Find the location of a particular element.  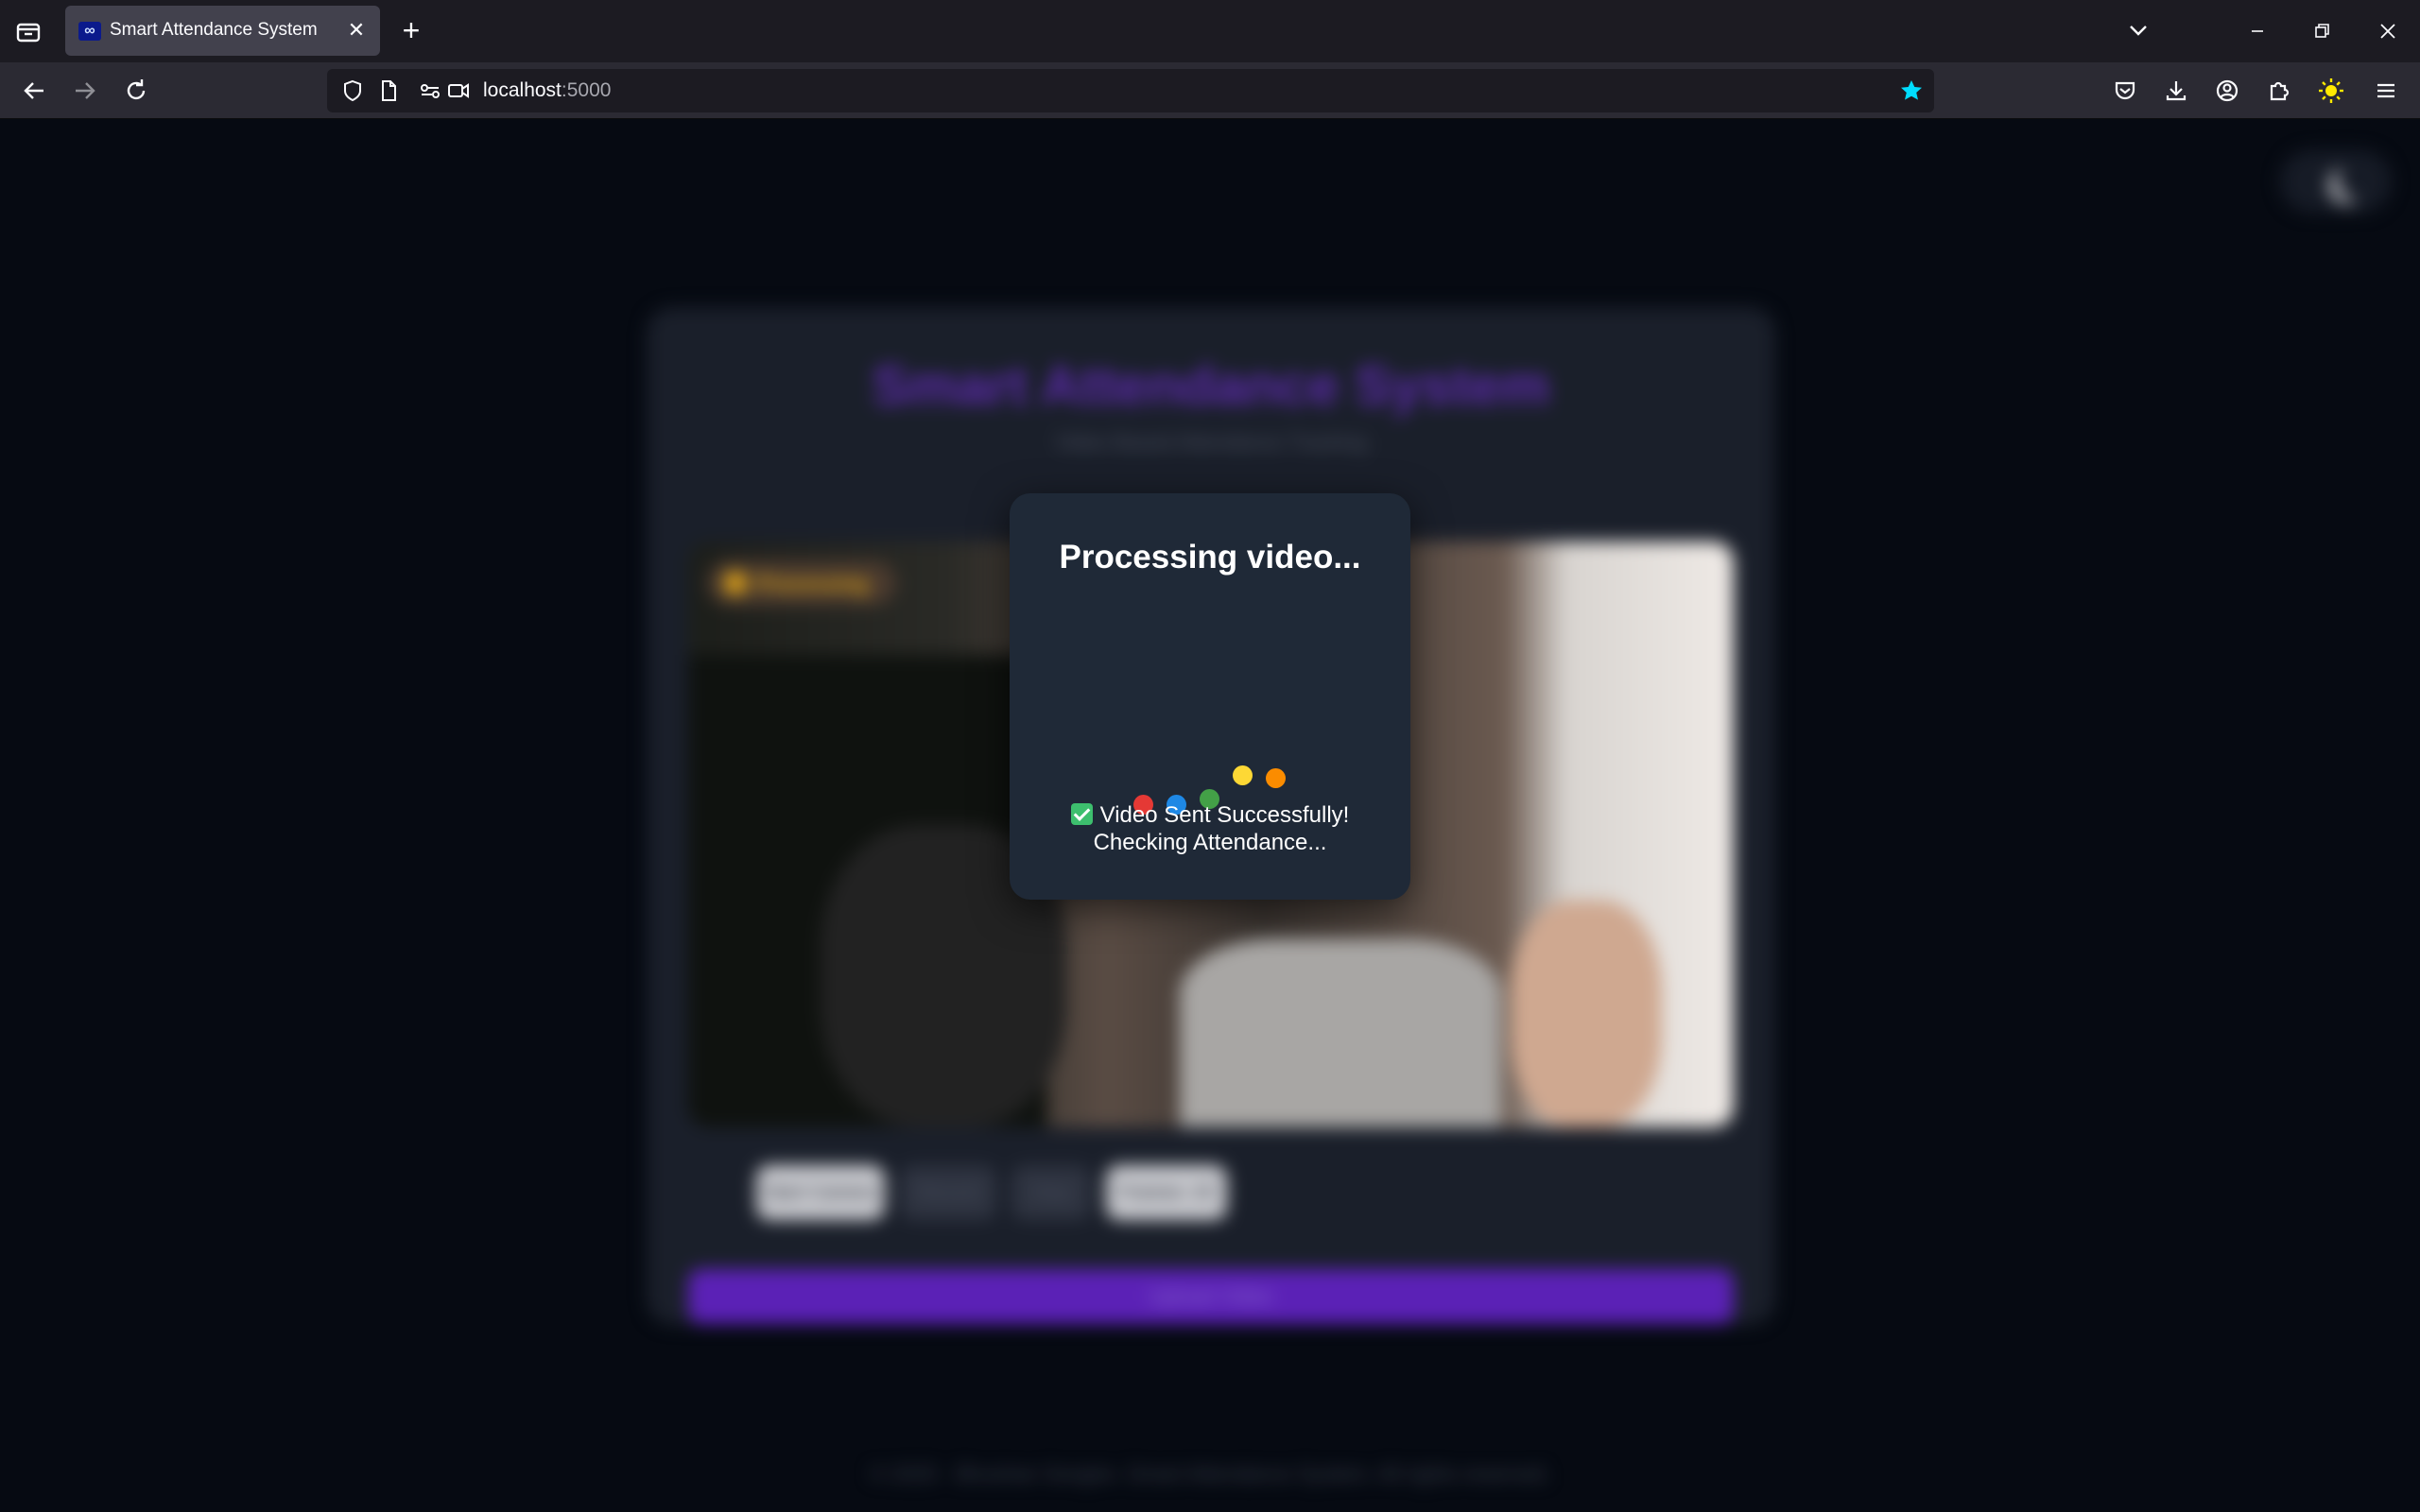

page-info-icon is located at coordinates (389, 90).